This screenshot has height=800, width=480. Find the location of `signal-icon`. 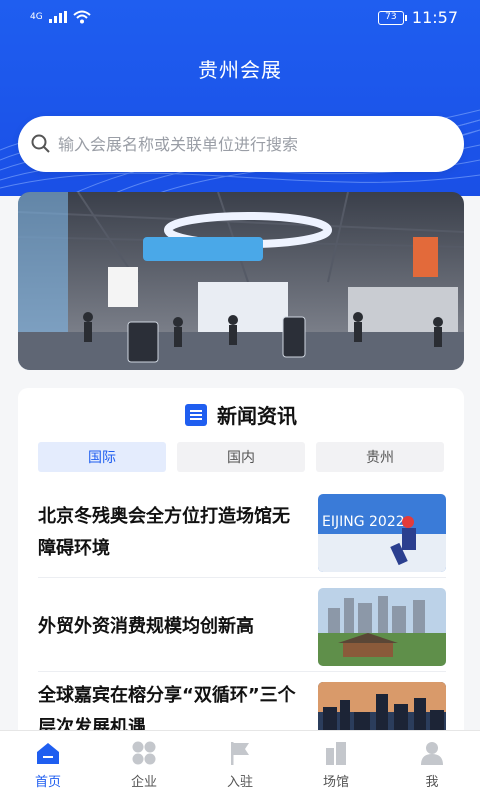

signal-icon is located at coordinates (57, 17).